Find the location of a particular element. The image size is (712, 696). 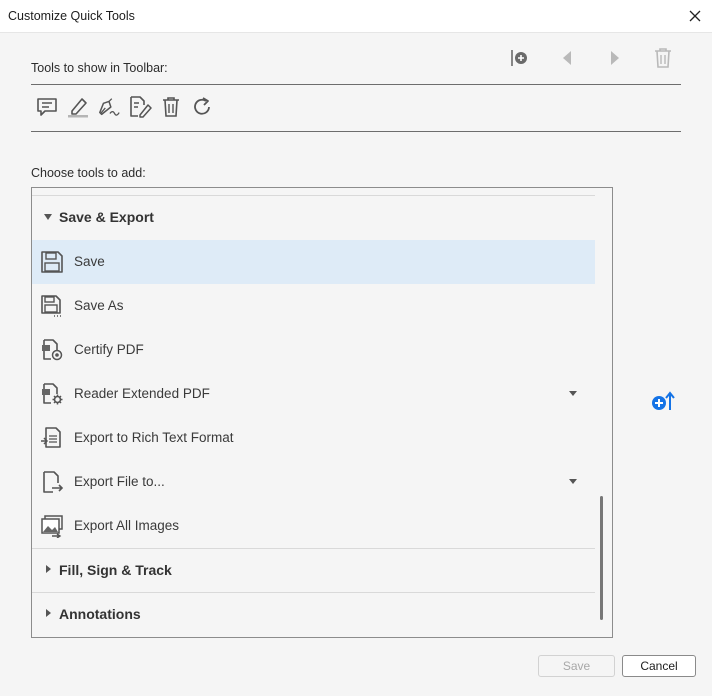

comment-tool is located at coordinates (47, 107).